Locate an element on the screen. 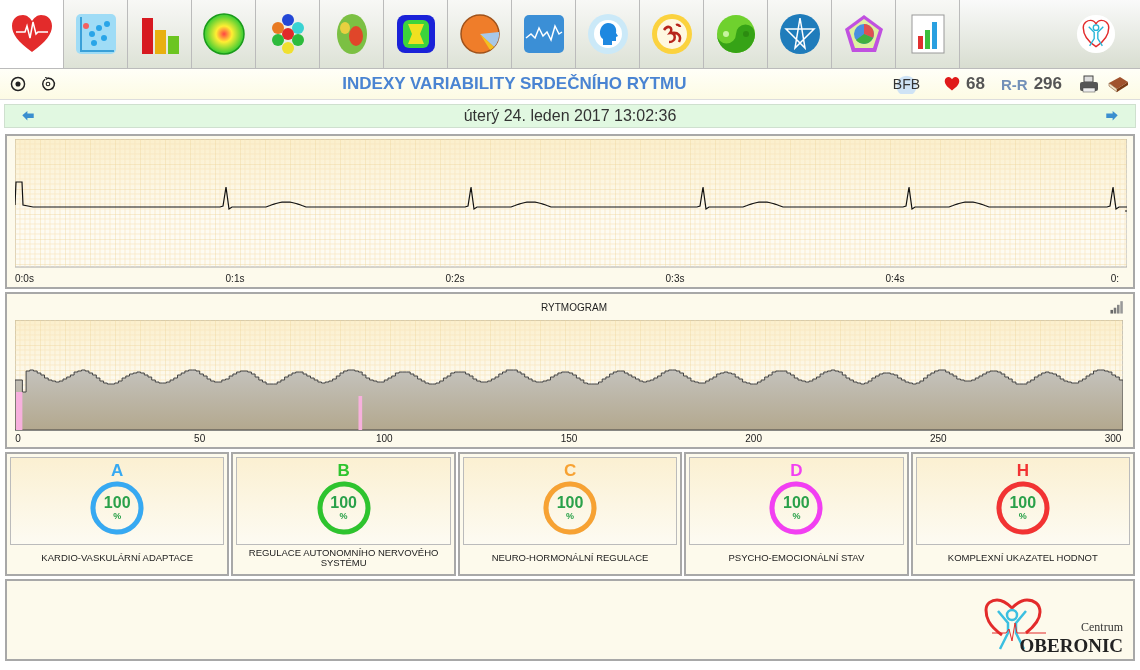 The image size is (1140, 670). sun-emblem-icon is located at coordinates (671, 34).